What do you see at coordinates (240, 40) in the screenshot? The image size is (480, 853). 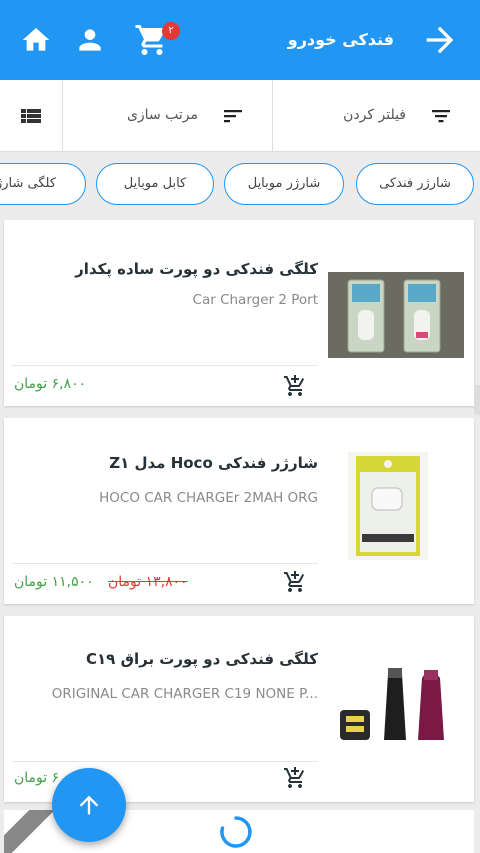 I see `app-bar: فندکی خودرو ۲` at bounding box center [240, 40].